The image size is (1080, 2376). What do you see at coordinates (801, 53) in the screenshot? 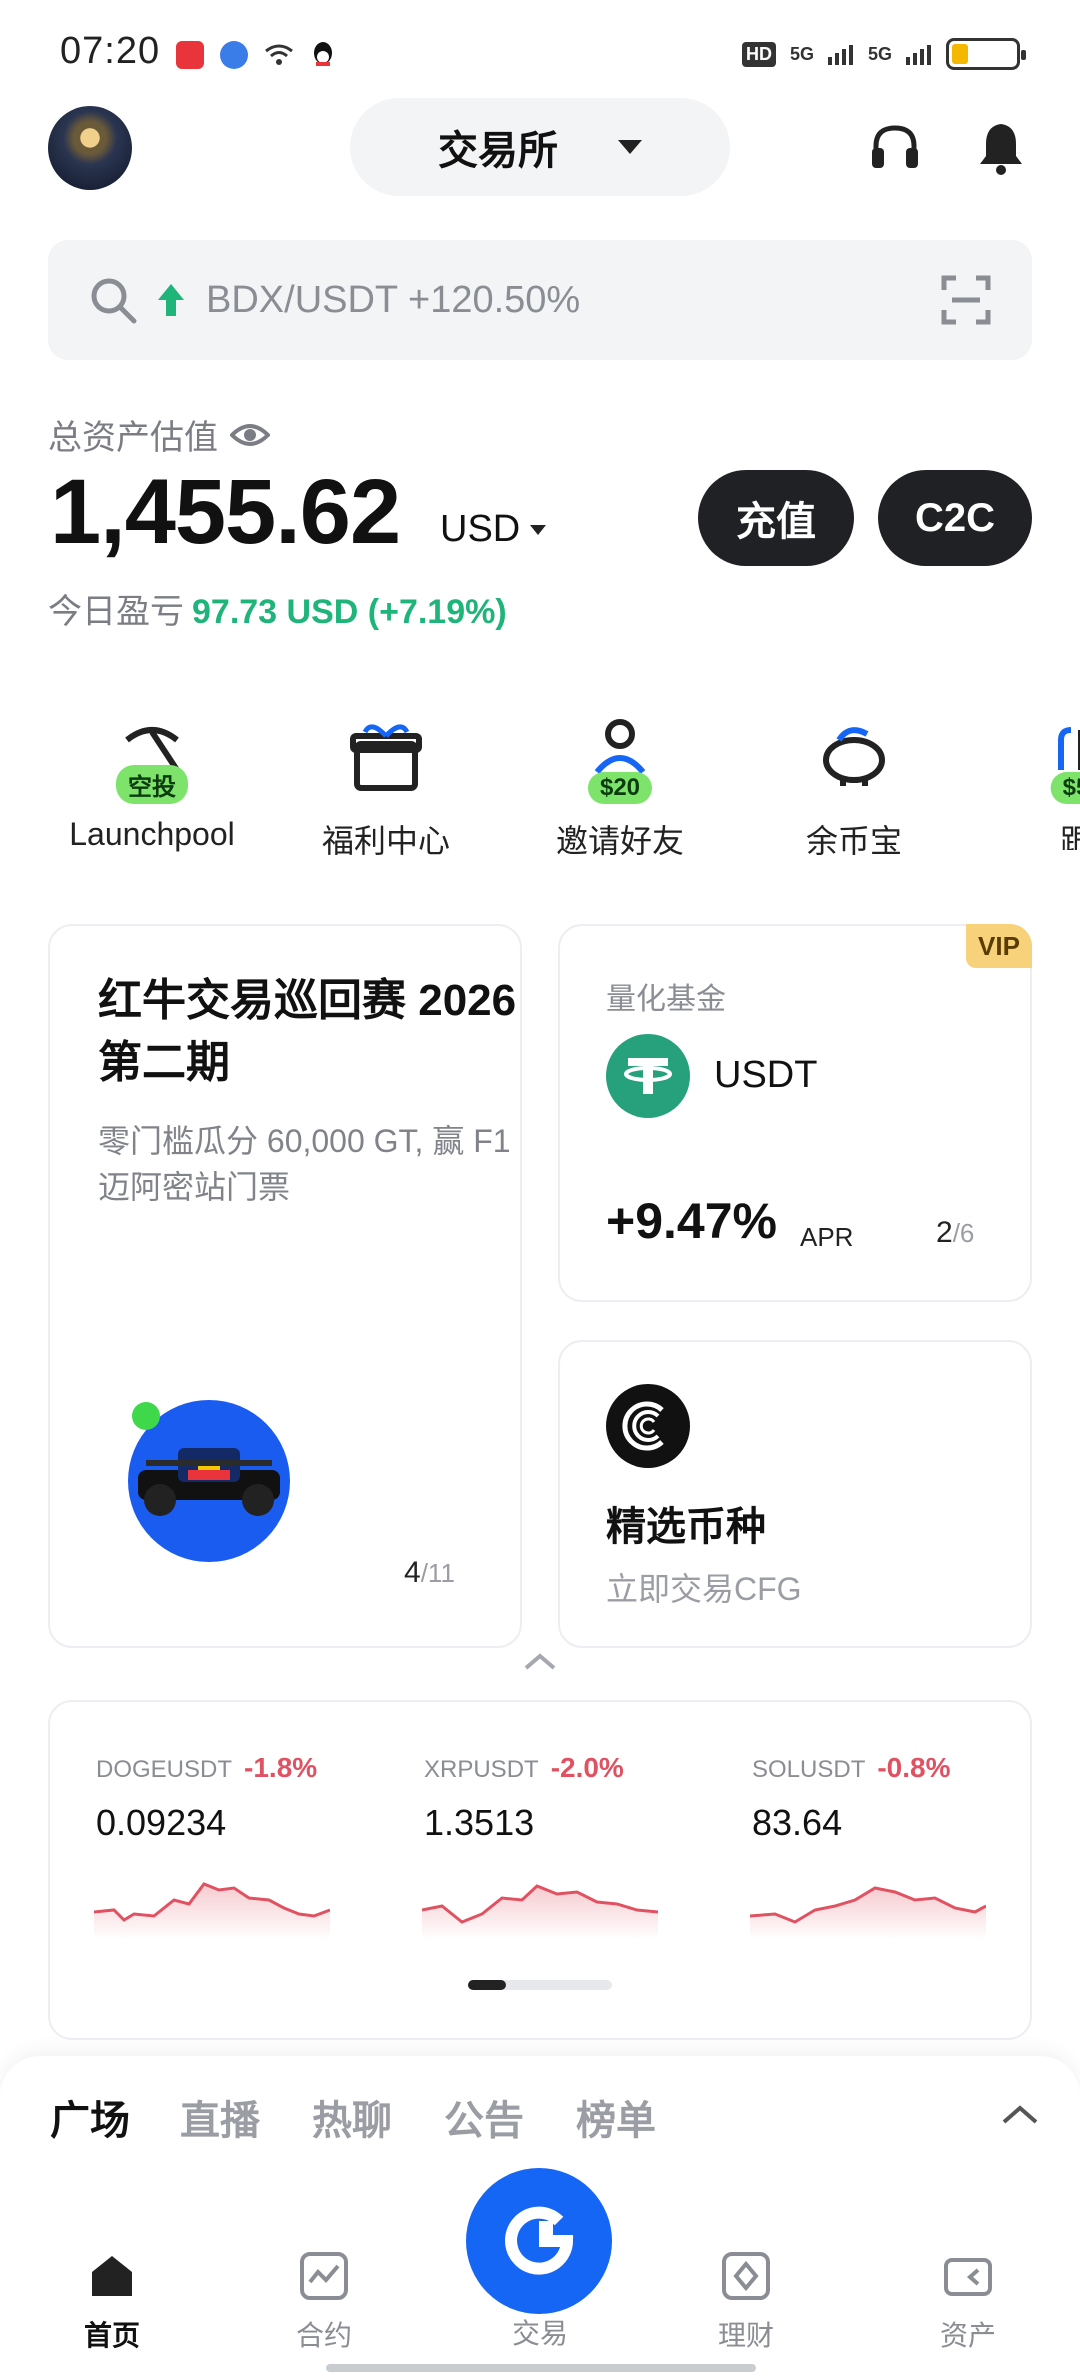
I see `signal-5g-1: 5G` at bounding box center [801, 53].